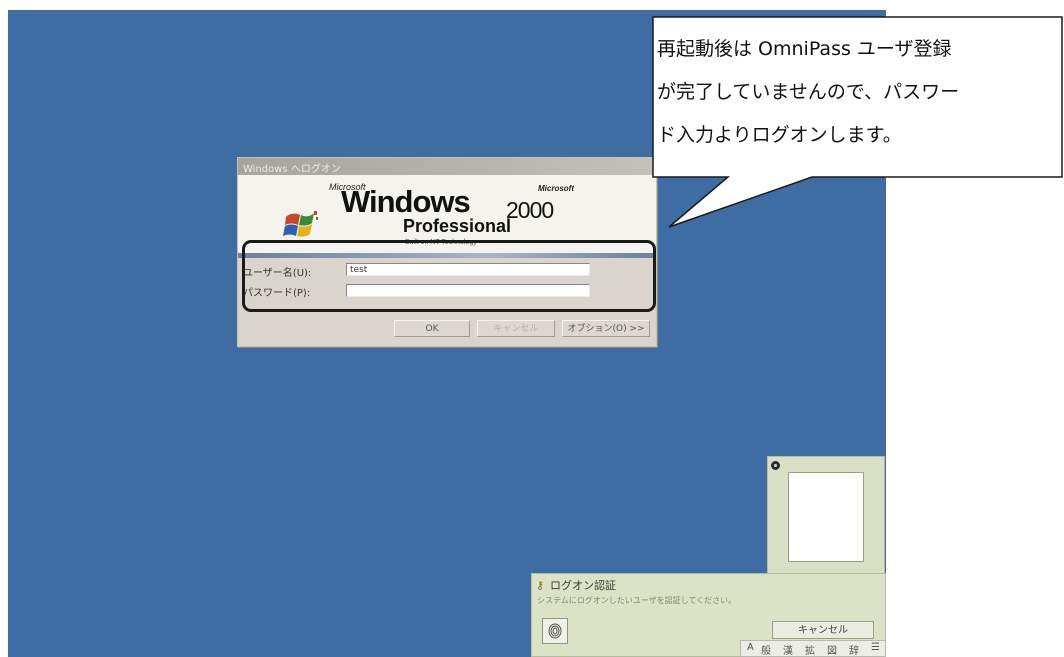 This screenshot has width=1064, height=657. Describe the element at coordinates (637, 600) in the screenshot. I see `auth-message: システムにログオンしたいユーザを認証してください。` at that location.